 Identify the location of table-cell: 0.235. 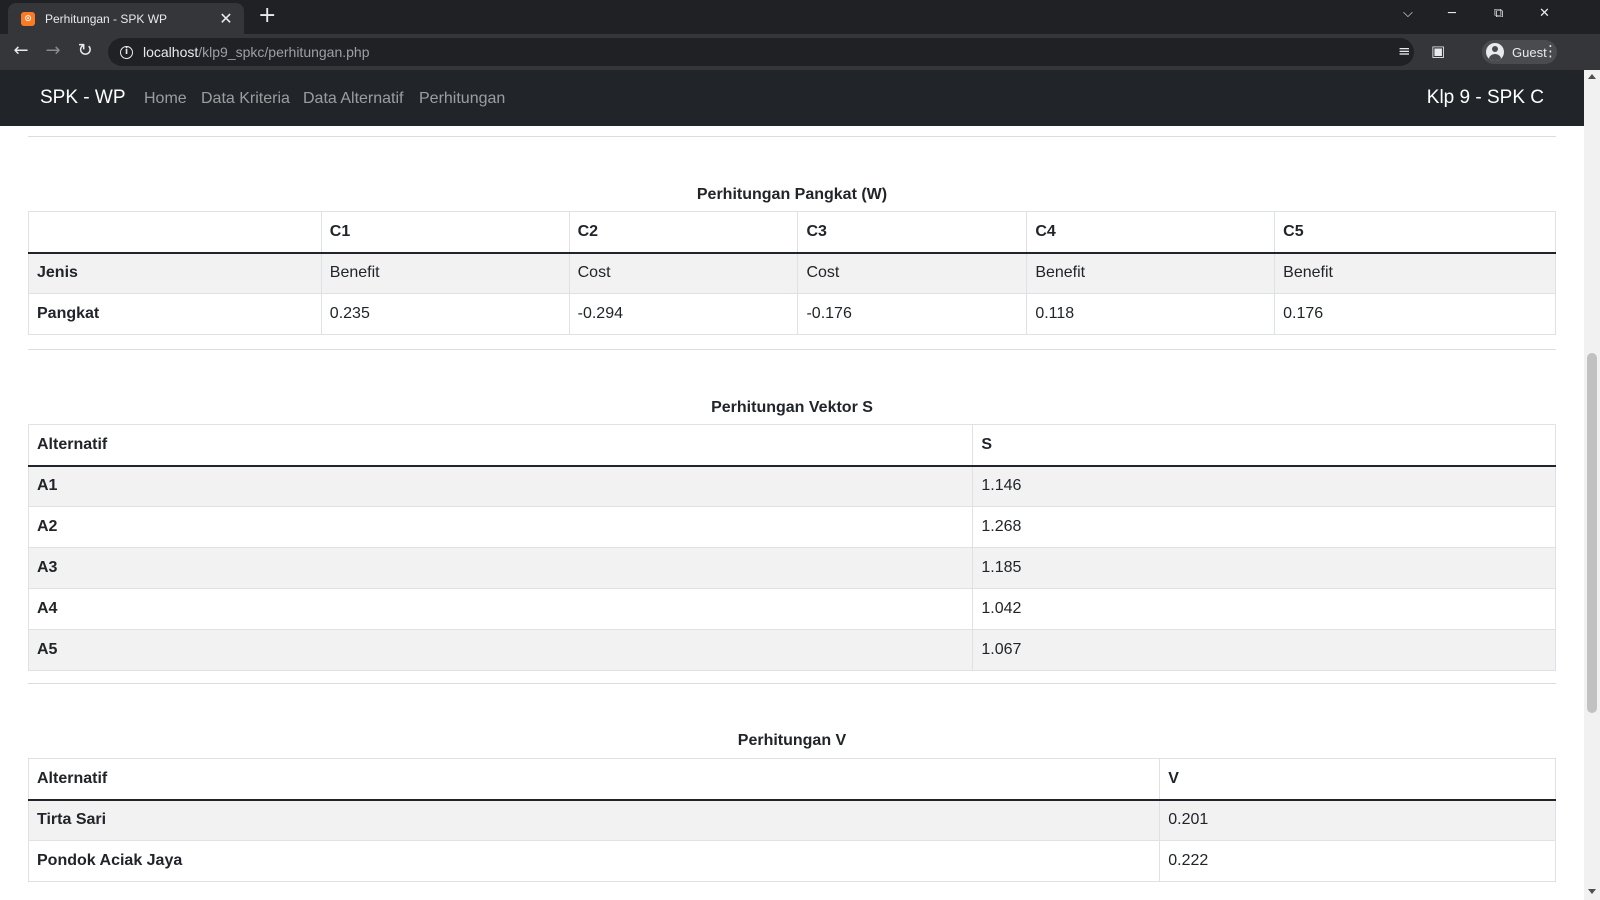
(445, 314).